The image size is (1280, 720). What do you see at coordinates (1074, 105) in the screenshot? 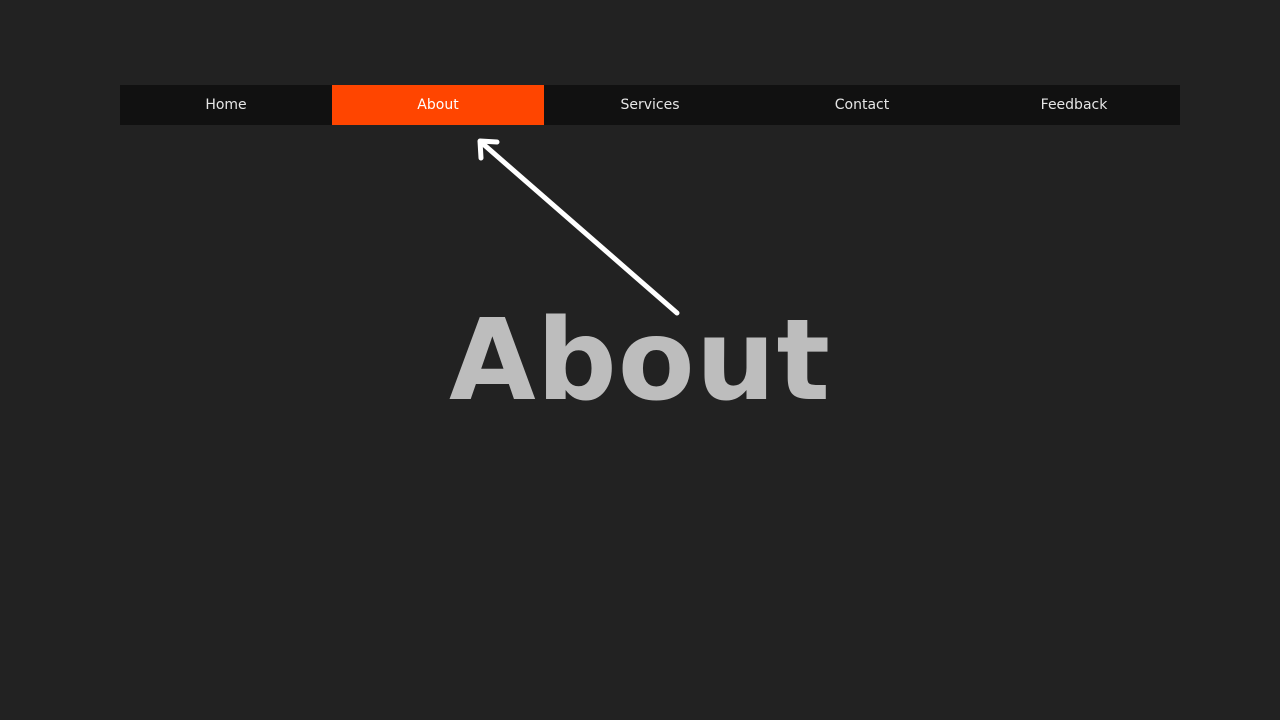
I see `nav-item-feedback: Feedback` at bounding box center [1074, 105].